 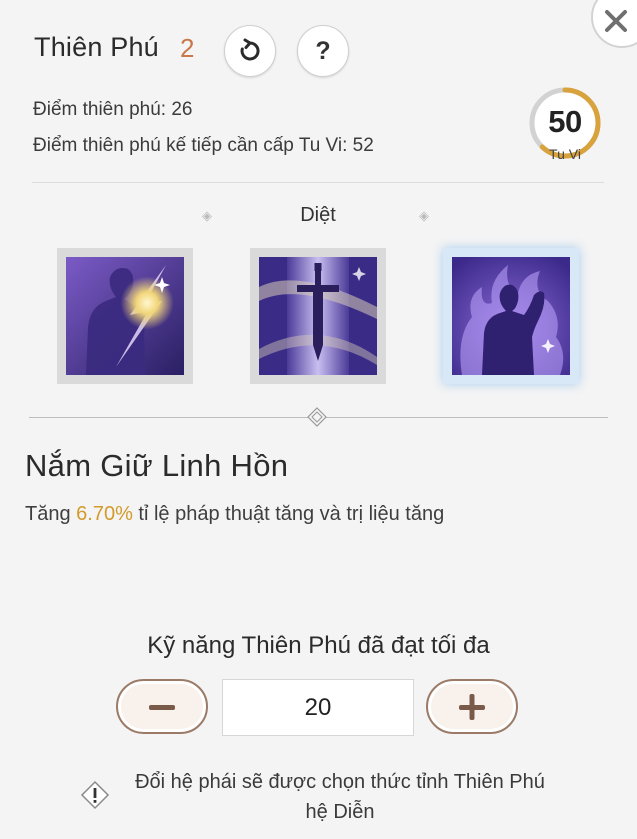 I want to click on close-button, so click(x=614, y=24).